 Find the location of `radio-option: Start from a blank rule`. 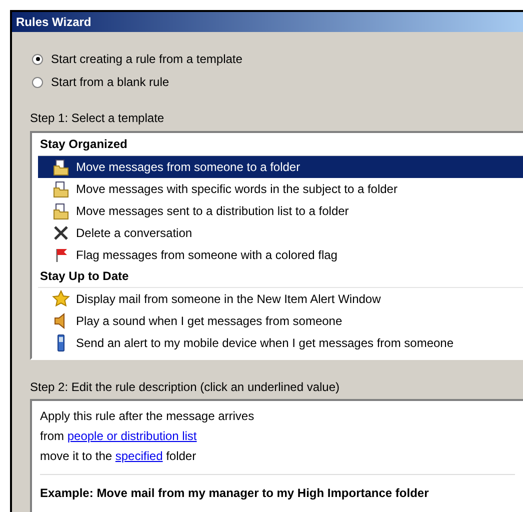

radio-option: Start from a blank rule is located at coordinates (277, 82).